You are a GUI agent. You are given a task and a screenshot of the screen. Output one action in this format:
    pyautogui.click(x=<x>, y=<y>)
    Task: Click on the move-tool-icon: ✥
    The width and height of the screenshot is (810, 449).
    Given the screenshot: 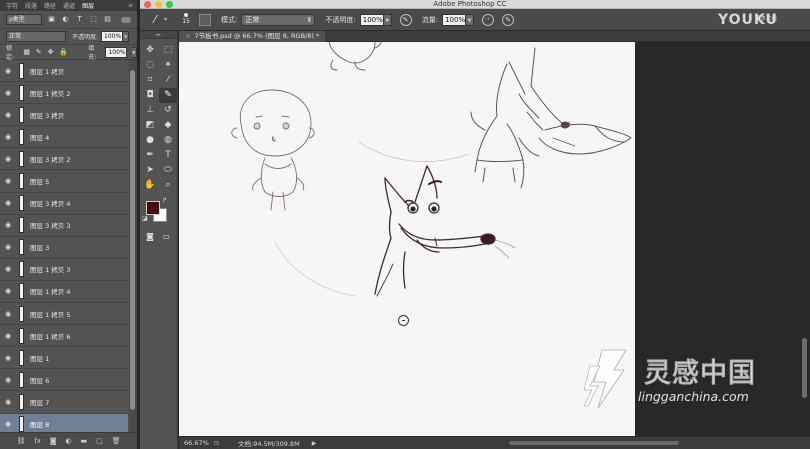 What is the action you would take?
    pyautogui.click(x=150, y=50)
    